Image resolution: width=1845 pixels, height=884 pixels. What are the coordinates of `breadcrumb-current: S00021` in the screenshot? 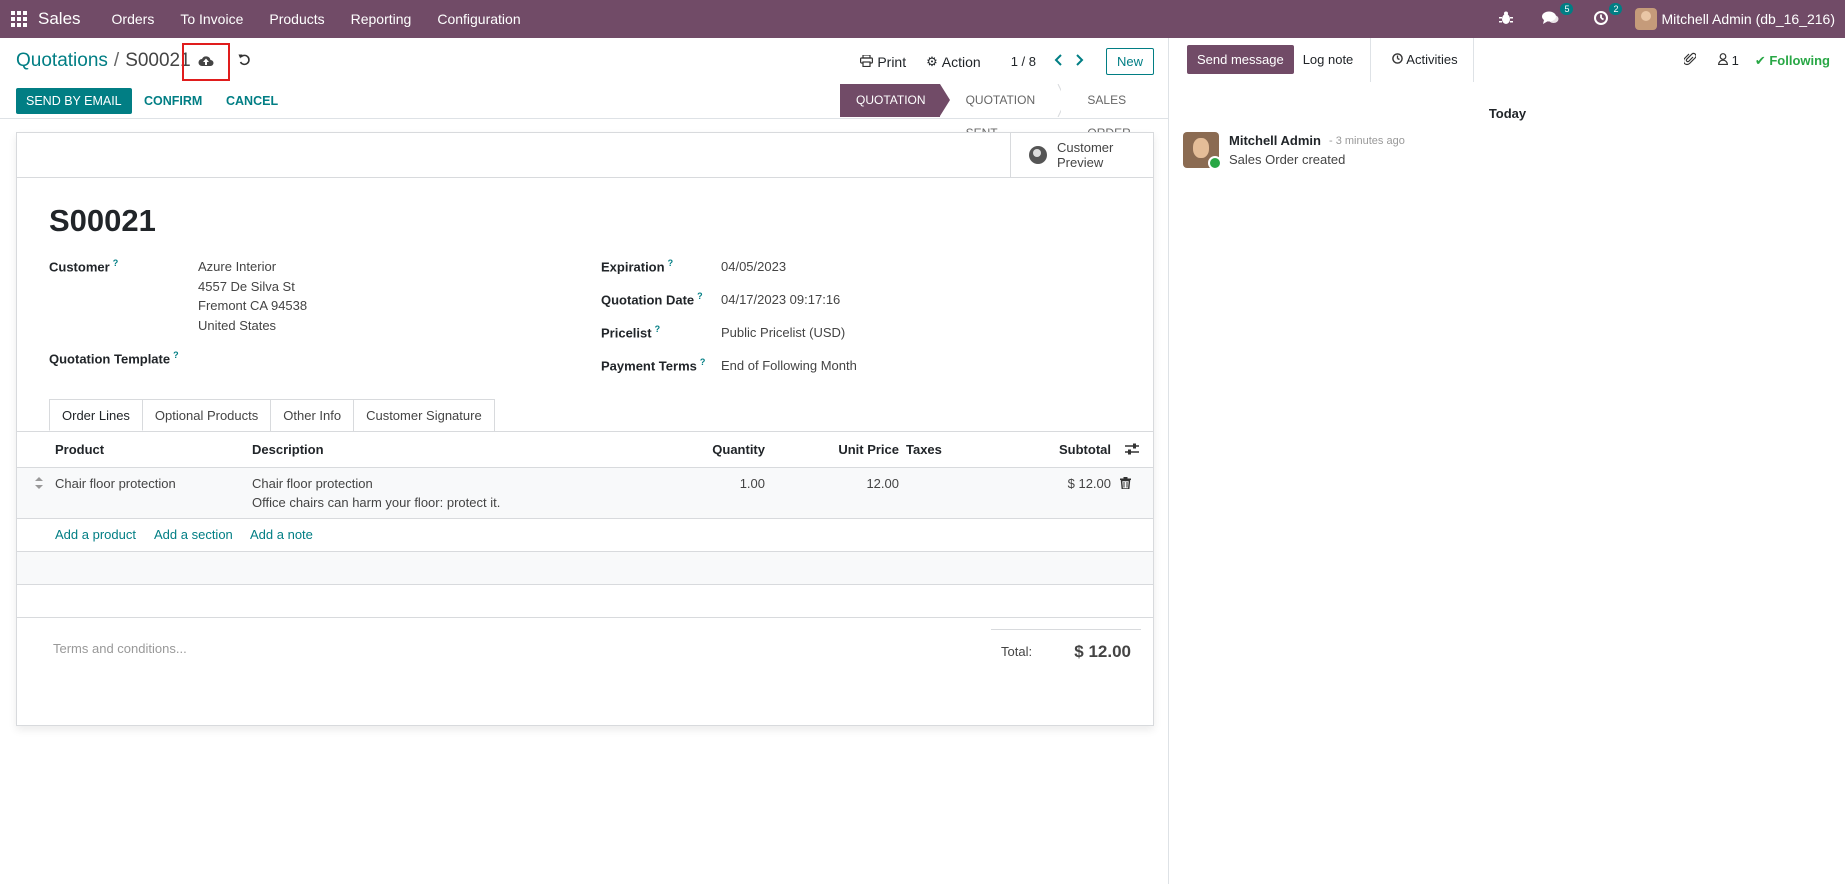 It's located at (158, 60).